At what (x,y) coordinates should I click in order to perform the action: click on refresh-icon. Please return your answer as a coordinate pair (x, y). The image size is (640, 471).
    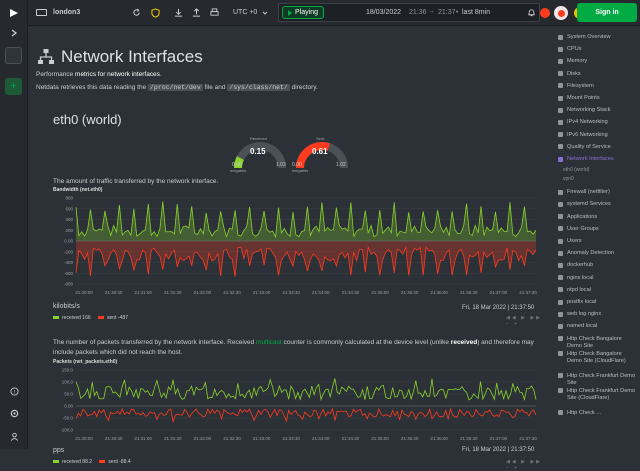
    Looking at the image, I should click on (136, 12).